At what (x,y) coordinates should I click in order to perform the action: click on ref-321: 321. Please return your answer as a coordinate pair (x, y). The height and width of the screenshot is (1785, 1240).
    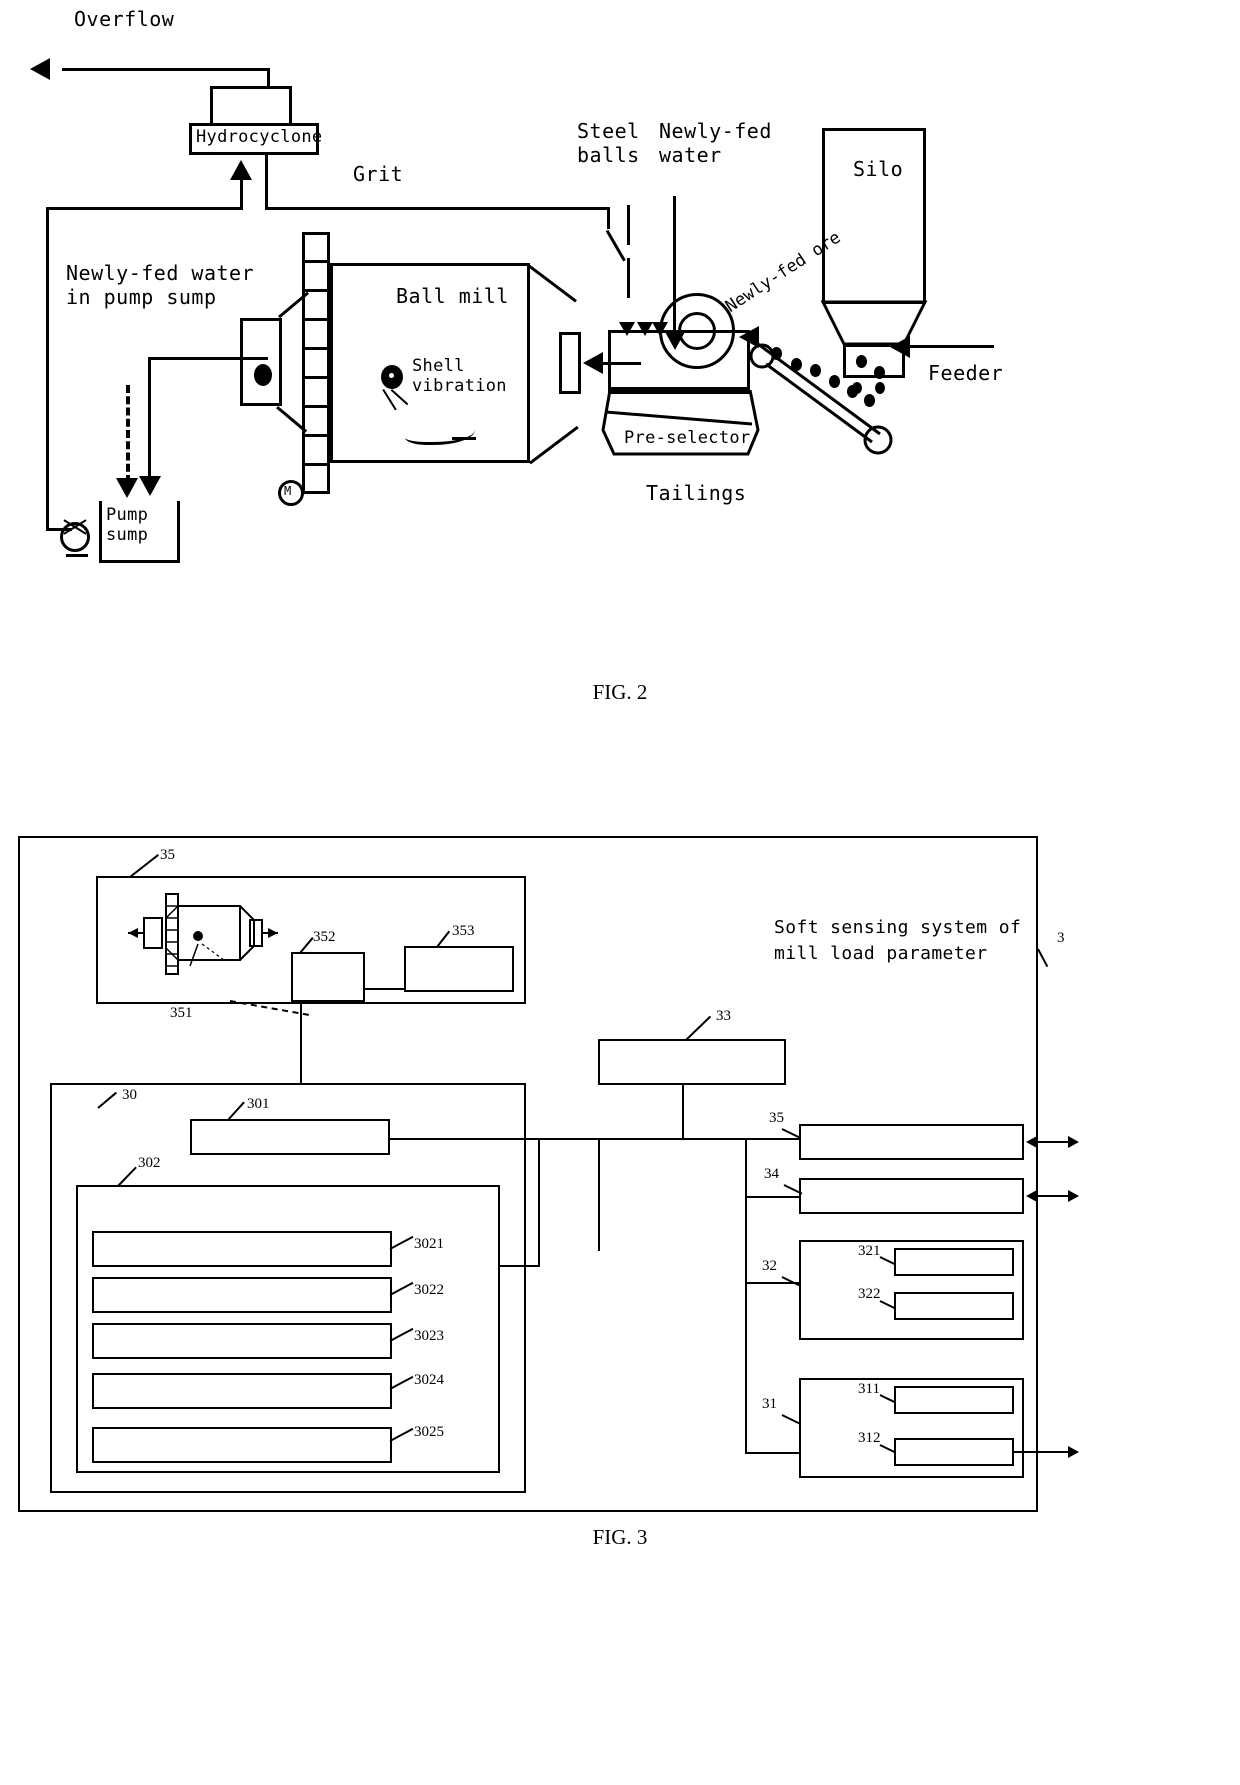
    Looking at the image, I should click on (869, 1251).